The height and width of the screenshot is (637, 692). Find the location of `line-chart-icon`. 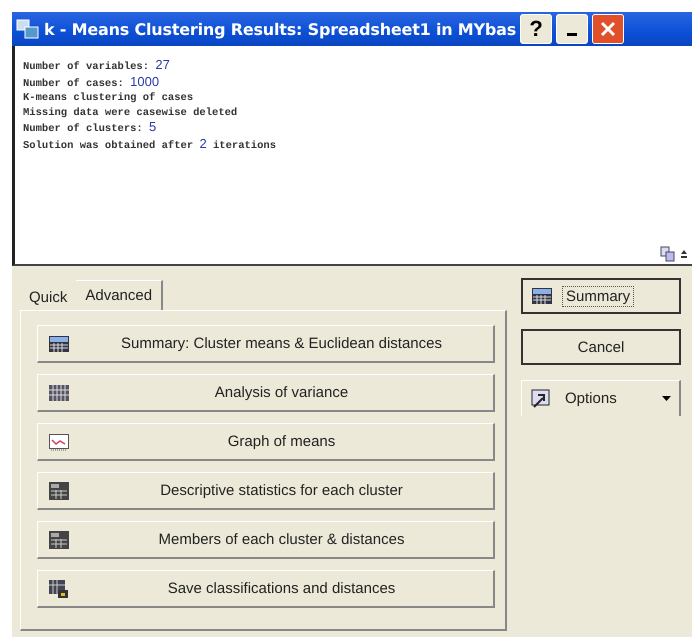

line-chart-icon is located at coordinates (59, 442).